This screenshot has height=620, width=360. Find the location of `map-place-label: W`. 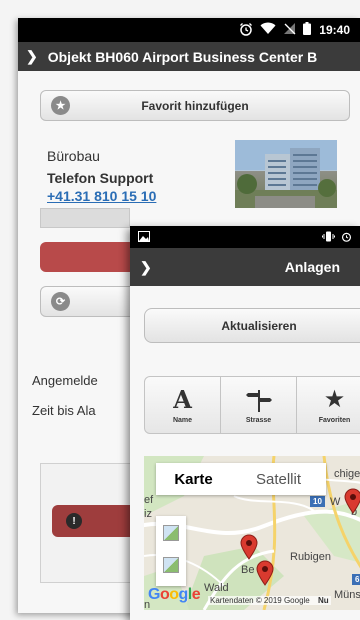

map-place-label: W is located at coordinates (335, 502).